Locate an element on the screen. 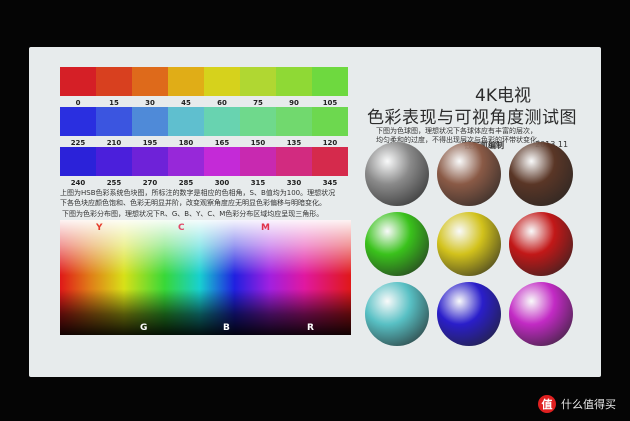  hue-swatch-label: 345 is located at coordinates (330, 183).